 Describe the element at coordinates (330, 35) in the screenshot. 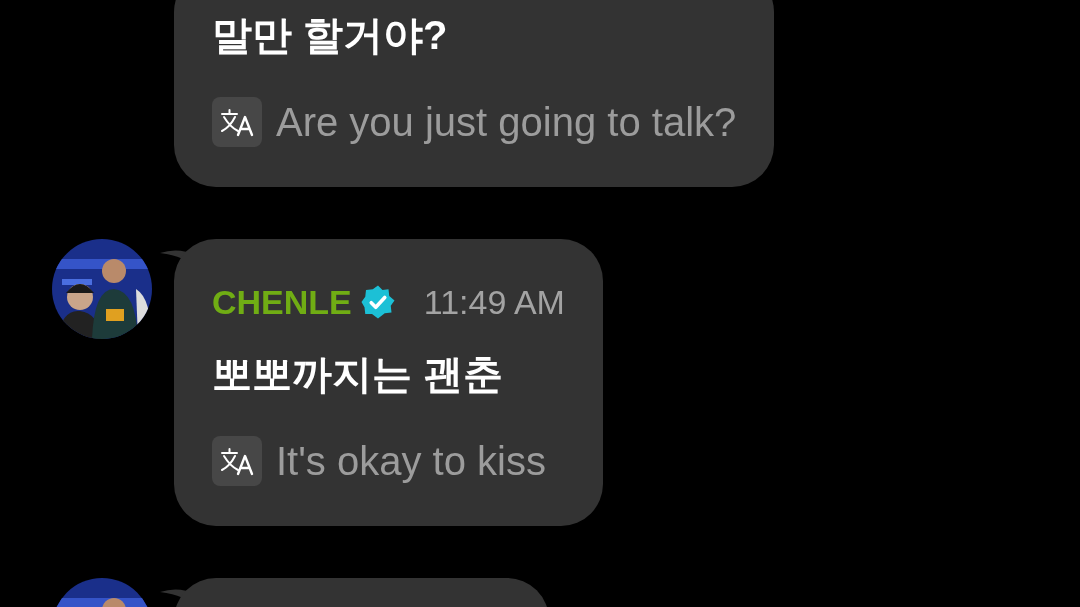

I see `message-text: 말만 할거야?` at that location.